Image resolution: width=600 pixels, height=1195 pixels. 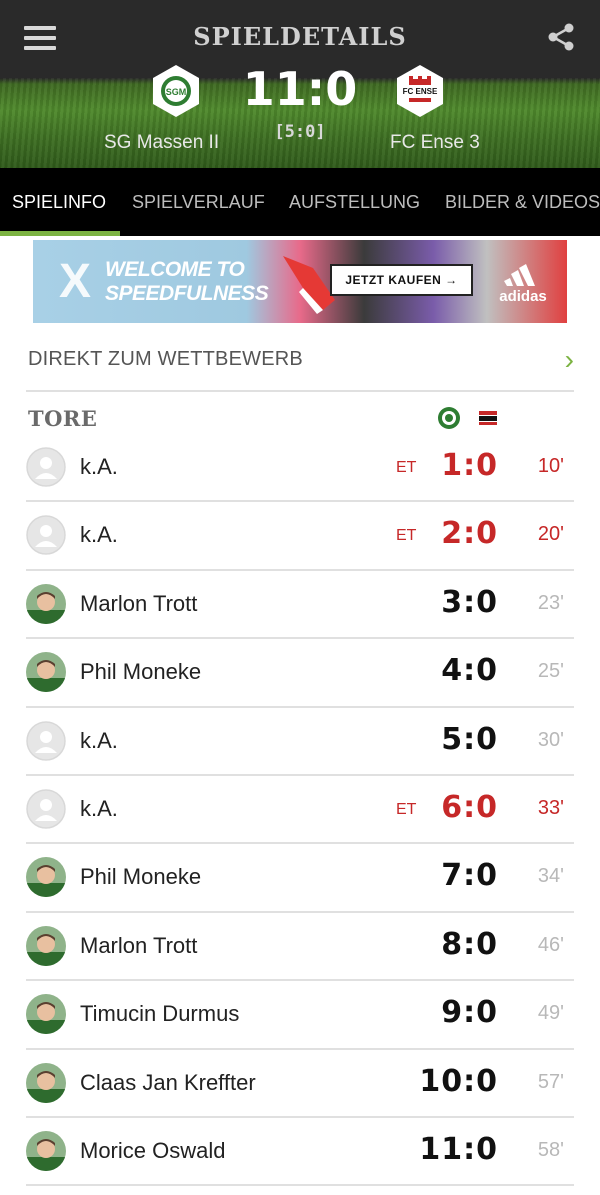 I want to click on buy-now-button: JETZT KAUFEN →, so click(x=401, y=280).